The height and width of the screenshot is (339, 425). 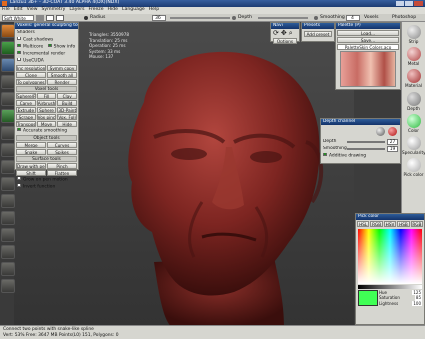 What do you see at coordinates (31, 68) in the screenshot?
I see `inc-resolution-button: Inc resolution` at bounding box center [31, 68].